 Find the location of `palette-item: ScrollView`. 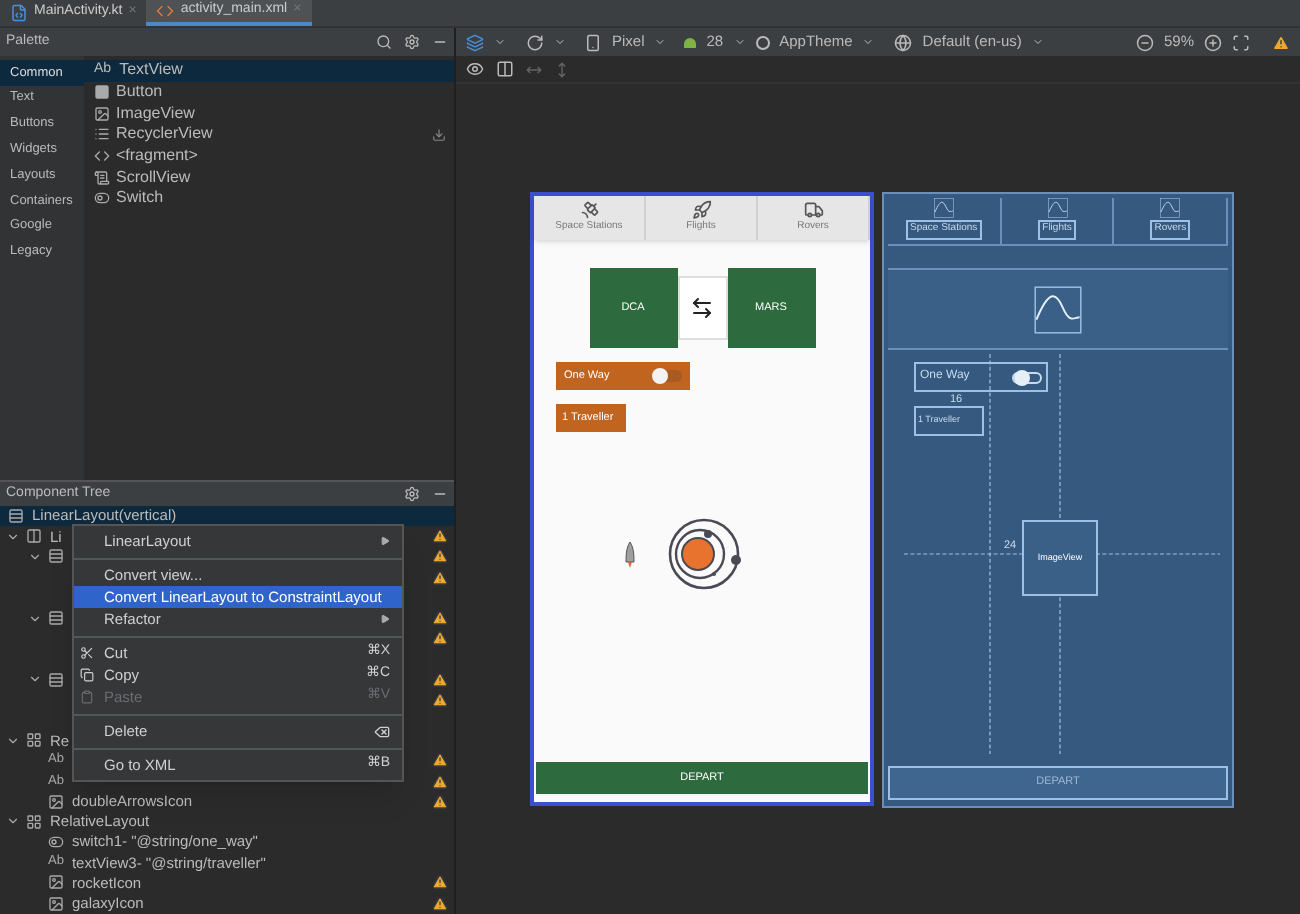

palette-item: ScrollView is located at coordinates (269, 177).